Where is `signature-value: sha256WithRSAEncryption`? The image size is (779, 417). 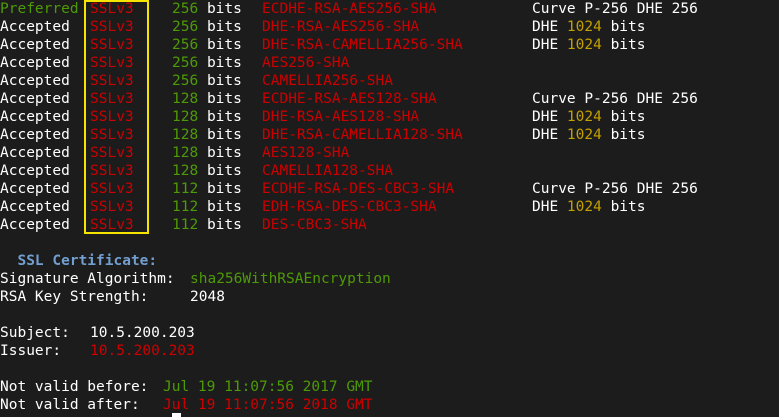 signature-value: sha256WithRSAEncryption is located at coordinates (290, 279).